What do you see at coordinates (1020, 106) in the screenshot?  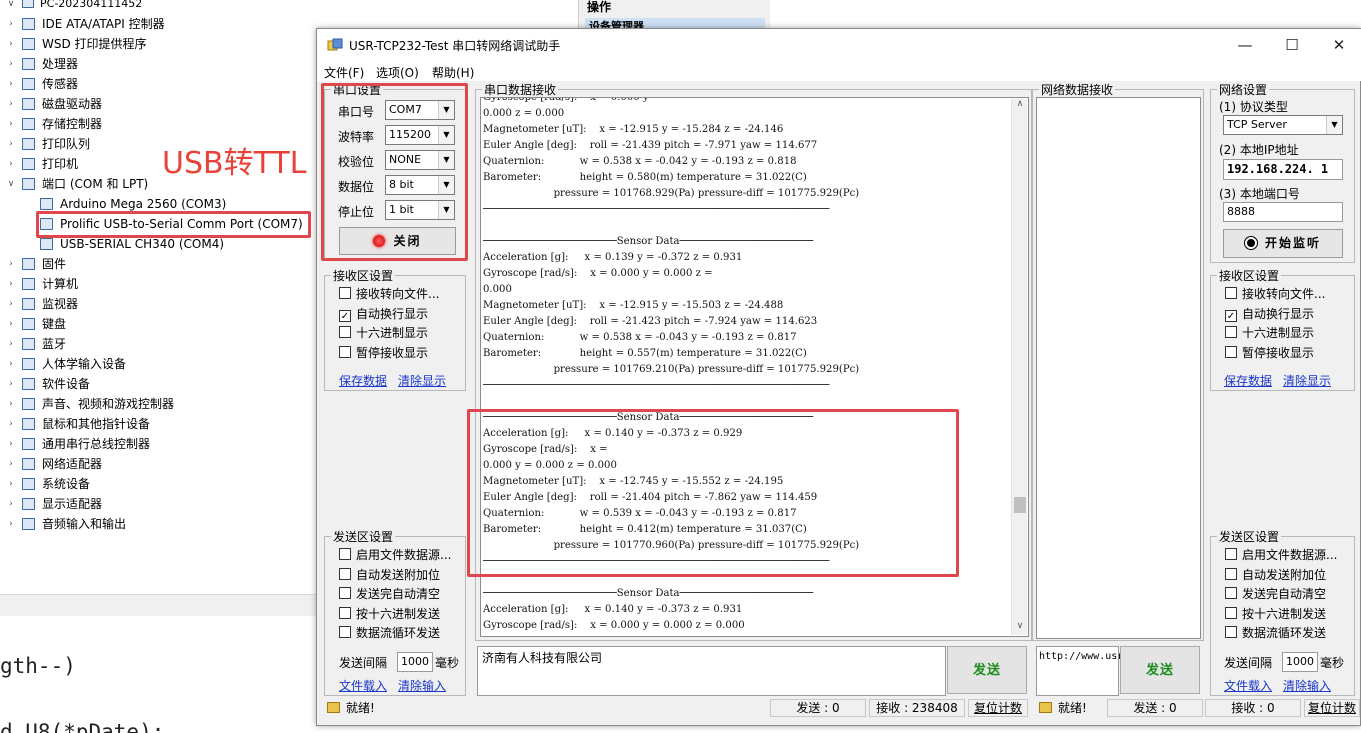 I see `scroll-up-icon: ∧` at bounding box center [1020, 106].